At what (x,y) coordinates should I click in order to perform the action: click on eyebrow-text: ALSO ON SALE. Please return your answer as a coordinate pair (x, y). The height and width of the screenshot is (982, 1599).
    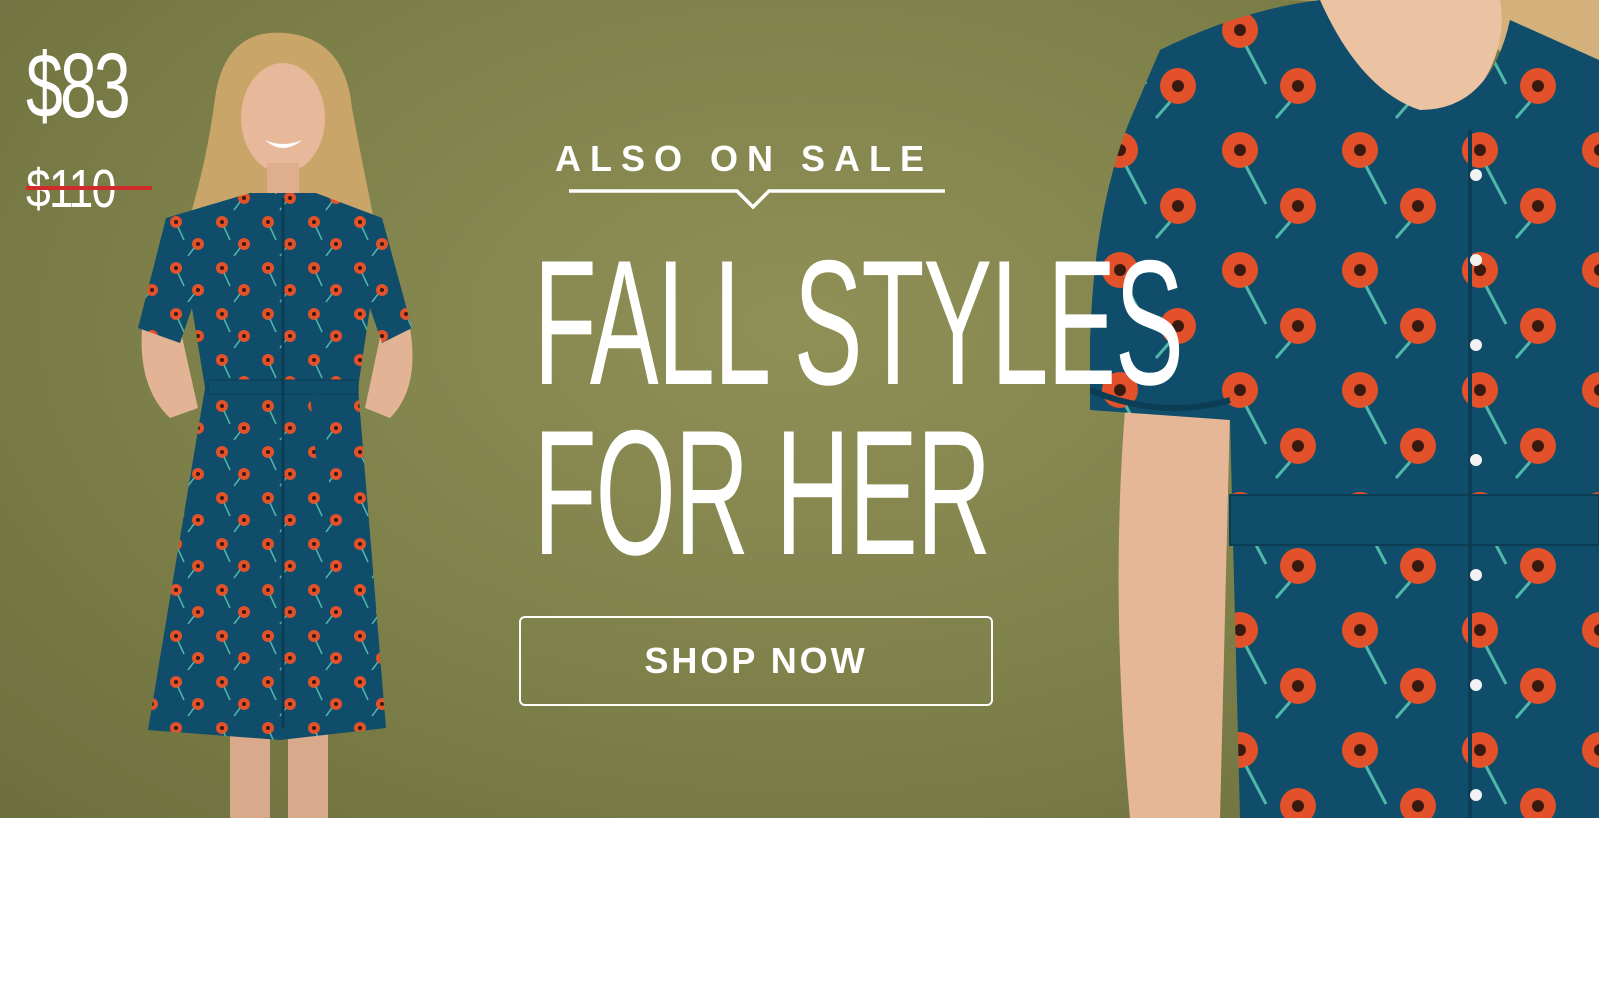
    Looking at the image, I should click on (744, 158).